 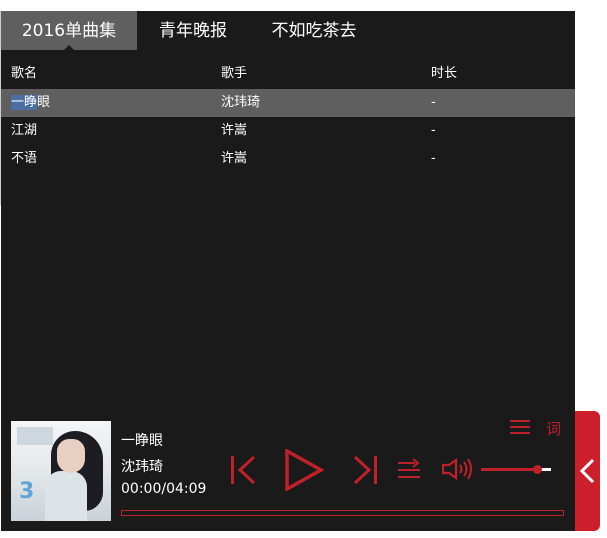 I want to click on playback-time: 00:00/04:09, so click(x=164, y=489).